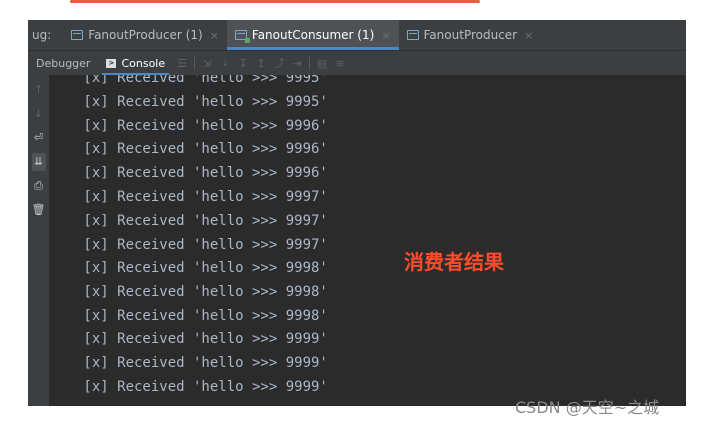  I want to click on watermark: CSDN @天空~之城, so click(587, 407).